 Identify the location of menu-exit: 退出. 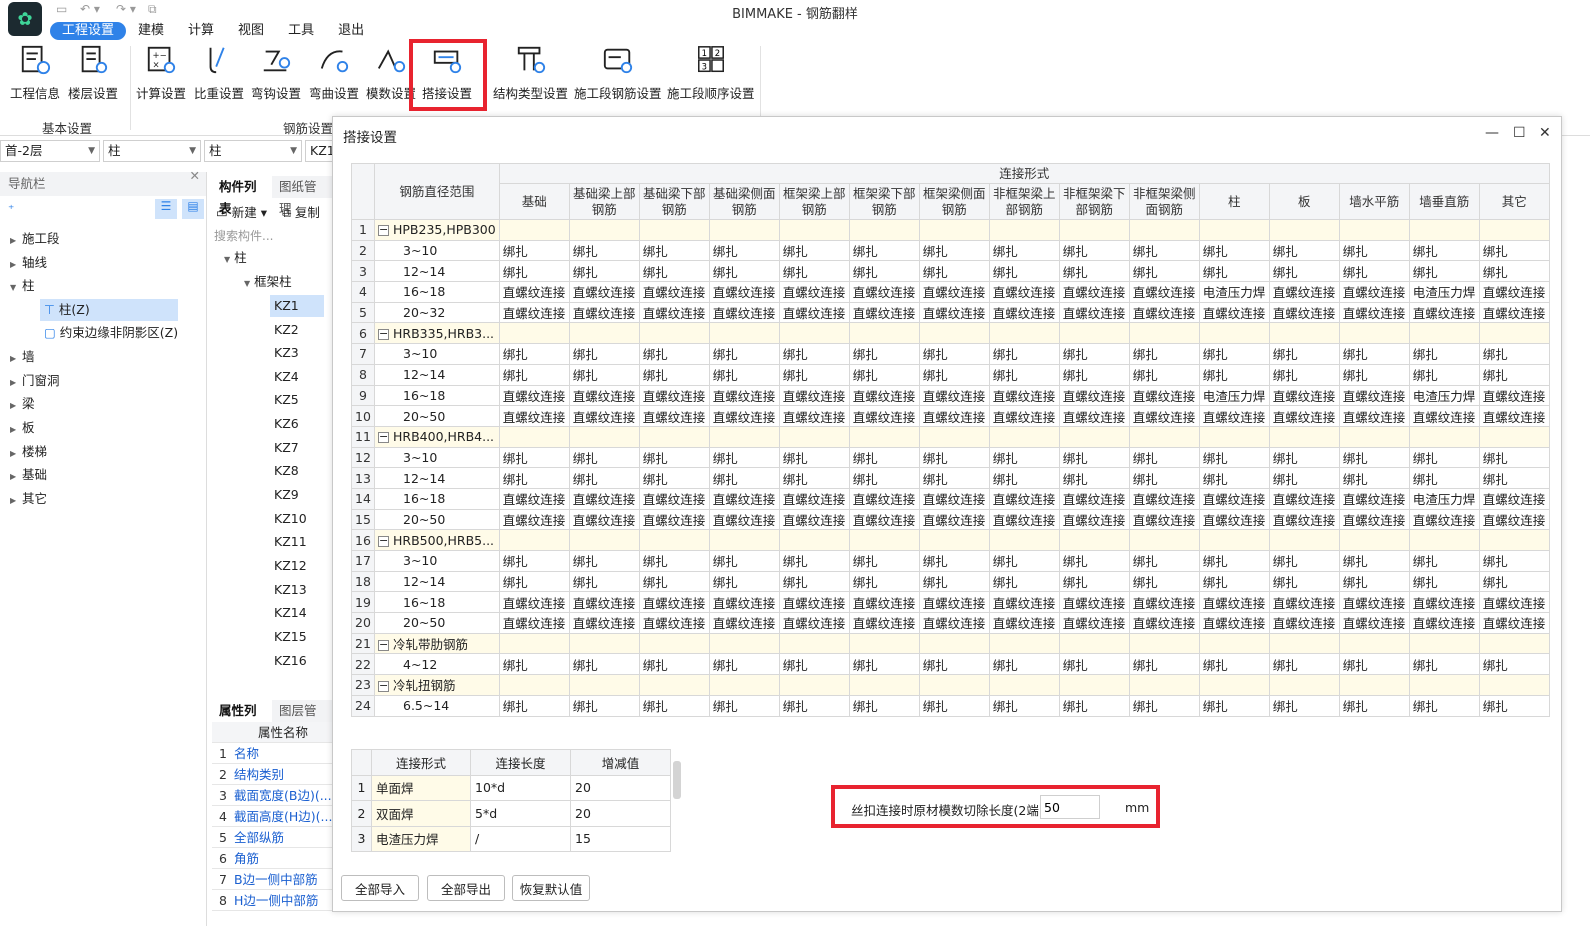
(351, 31).